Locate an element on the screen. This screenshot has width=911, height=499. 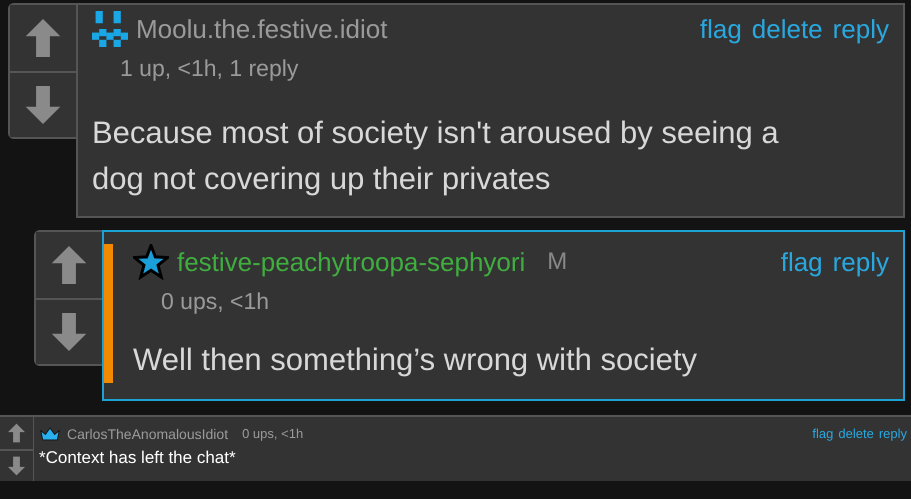
comment-text: Well then something’s wrong with society is located at coordinates (415, 360).